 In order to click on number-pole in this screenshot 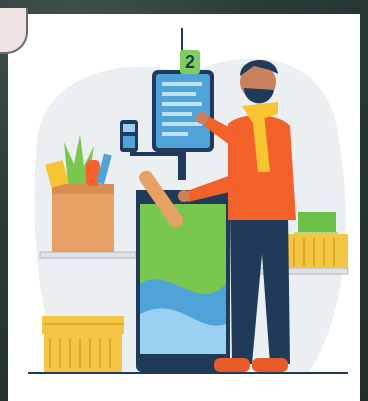, I will do `click(182, 40)`.